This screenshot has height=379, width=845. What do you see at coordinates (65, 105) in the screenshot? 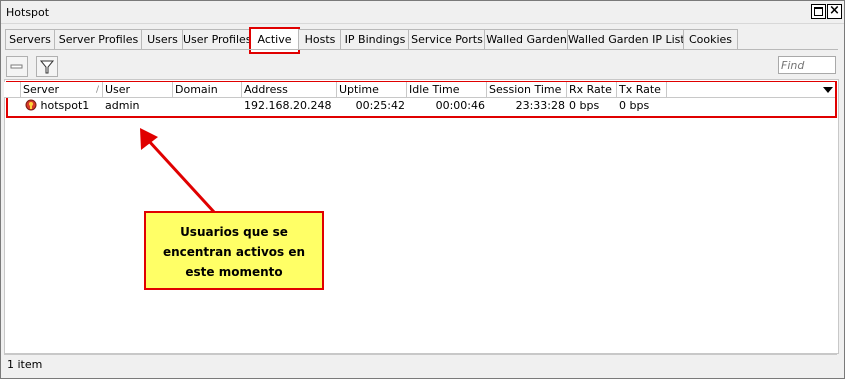
I see `server-value: hotspot1` at bounding box center [65, 105].